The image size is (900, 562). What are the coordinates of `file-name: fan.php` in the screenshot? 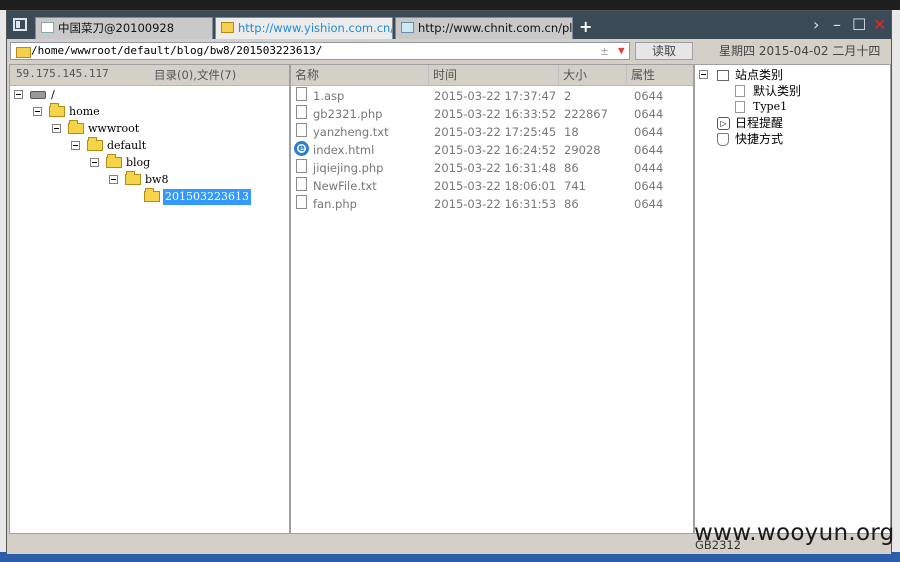 It's located at (335, 204).